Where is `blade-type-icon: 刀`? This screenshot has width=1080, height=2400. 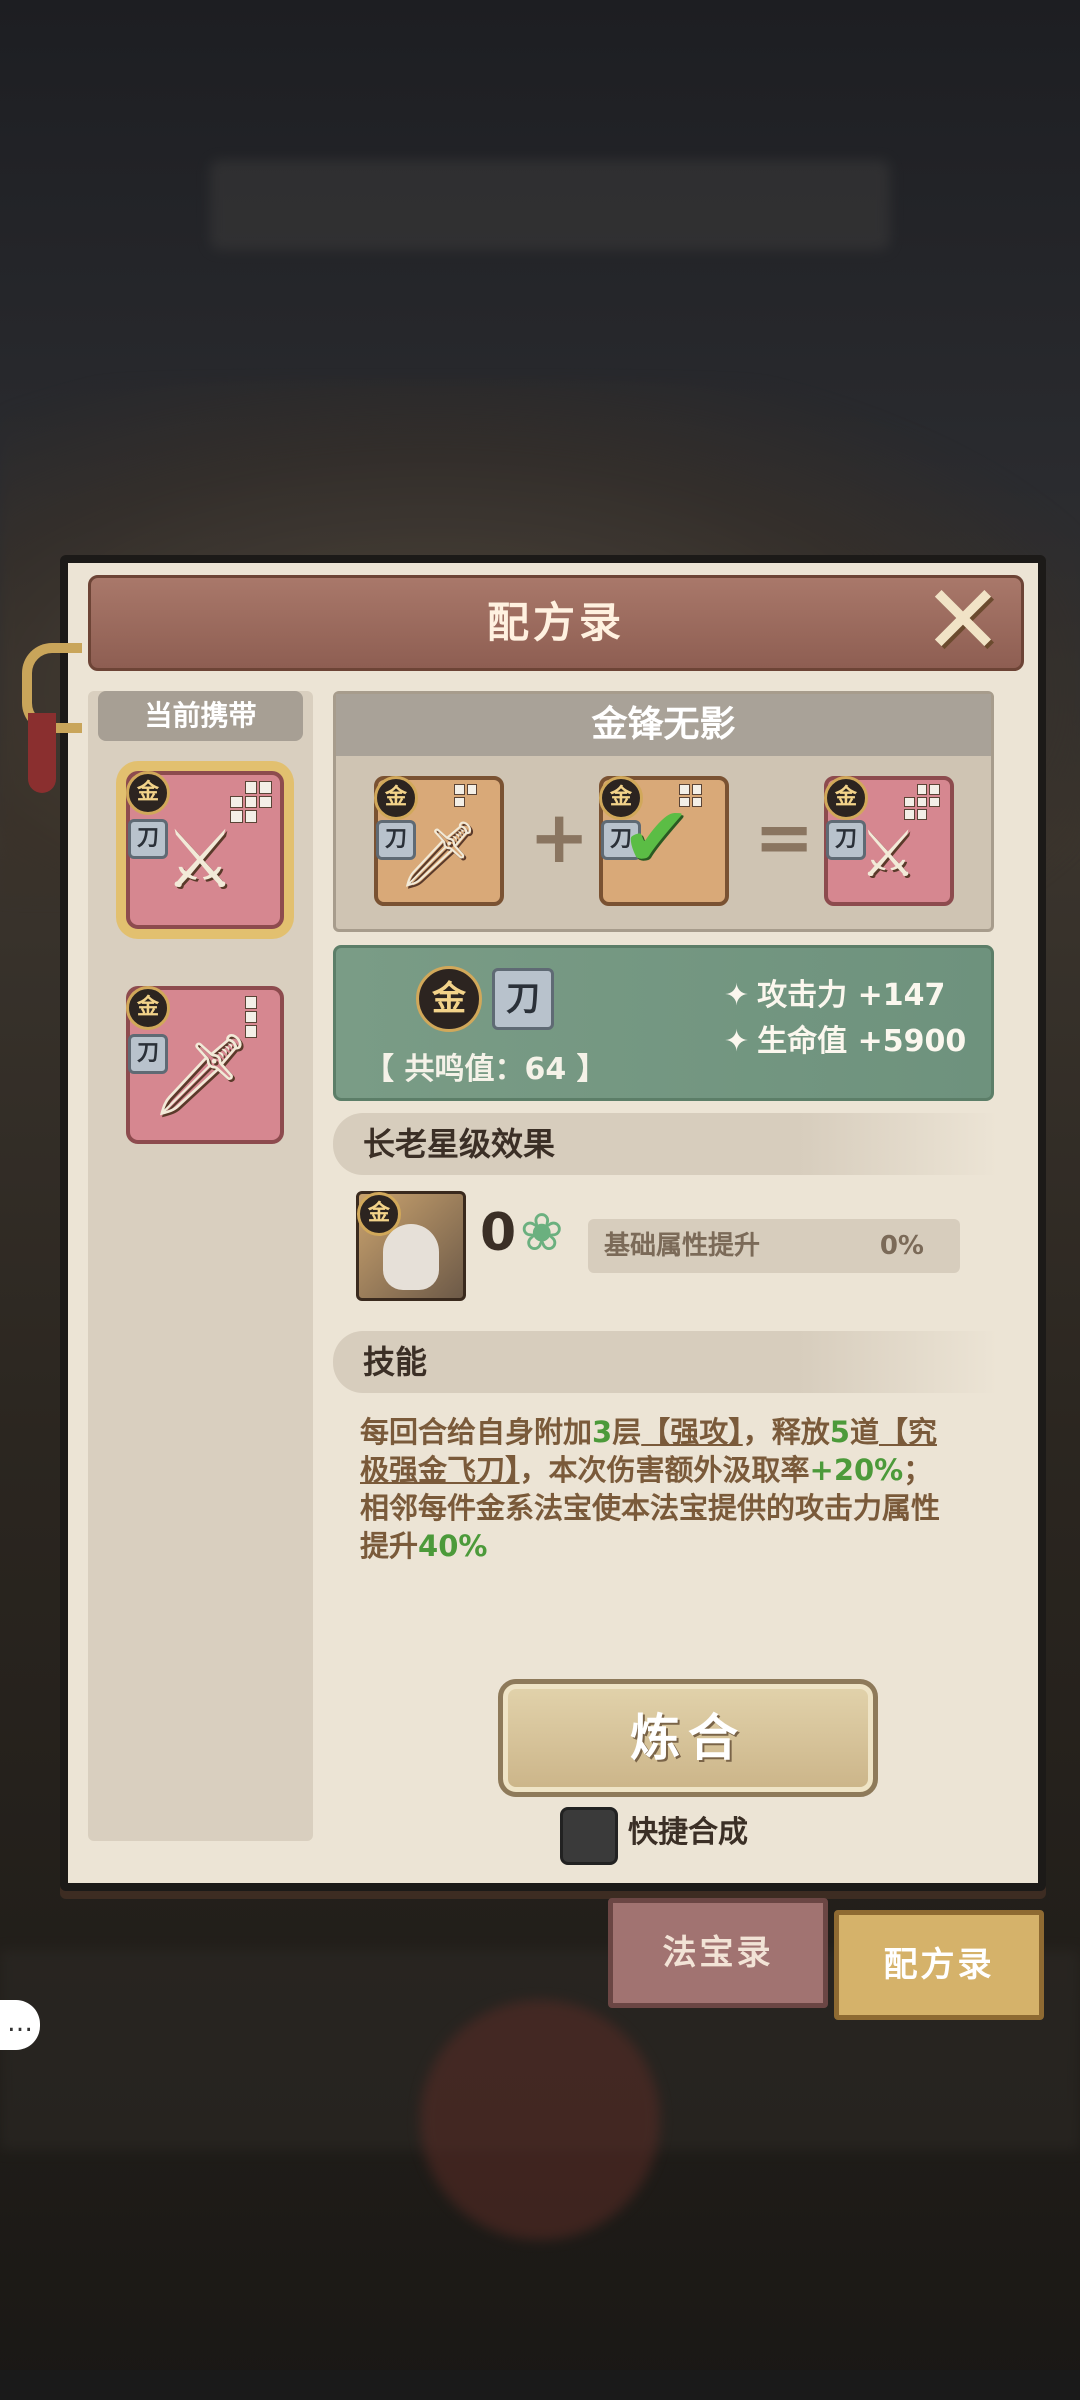
blade-type-icon: 刀 is located at coordinates (523, 999).